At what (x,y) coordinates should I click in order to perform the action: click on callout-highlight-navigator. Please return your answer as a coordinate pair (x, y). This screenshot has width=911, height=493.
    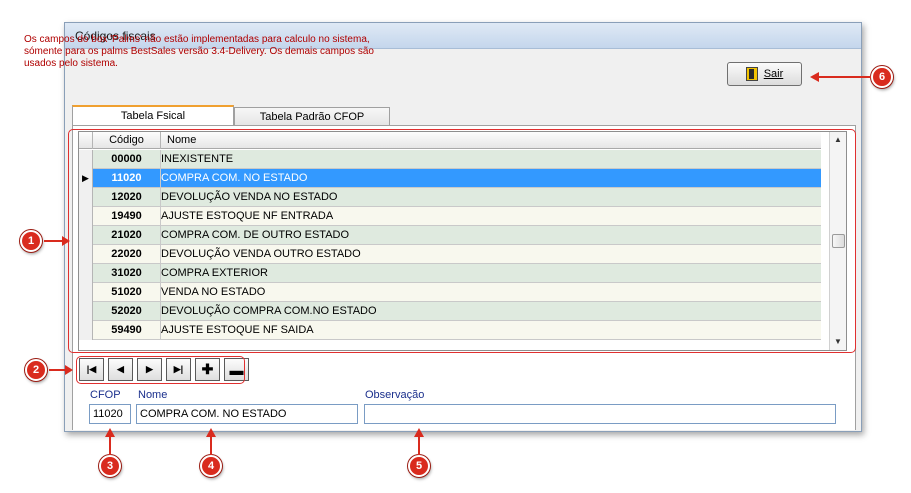
    Looking at the image, I should click on (160, 370).